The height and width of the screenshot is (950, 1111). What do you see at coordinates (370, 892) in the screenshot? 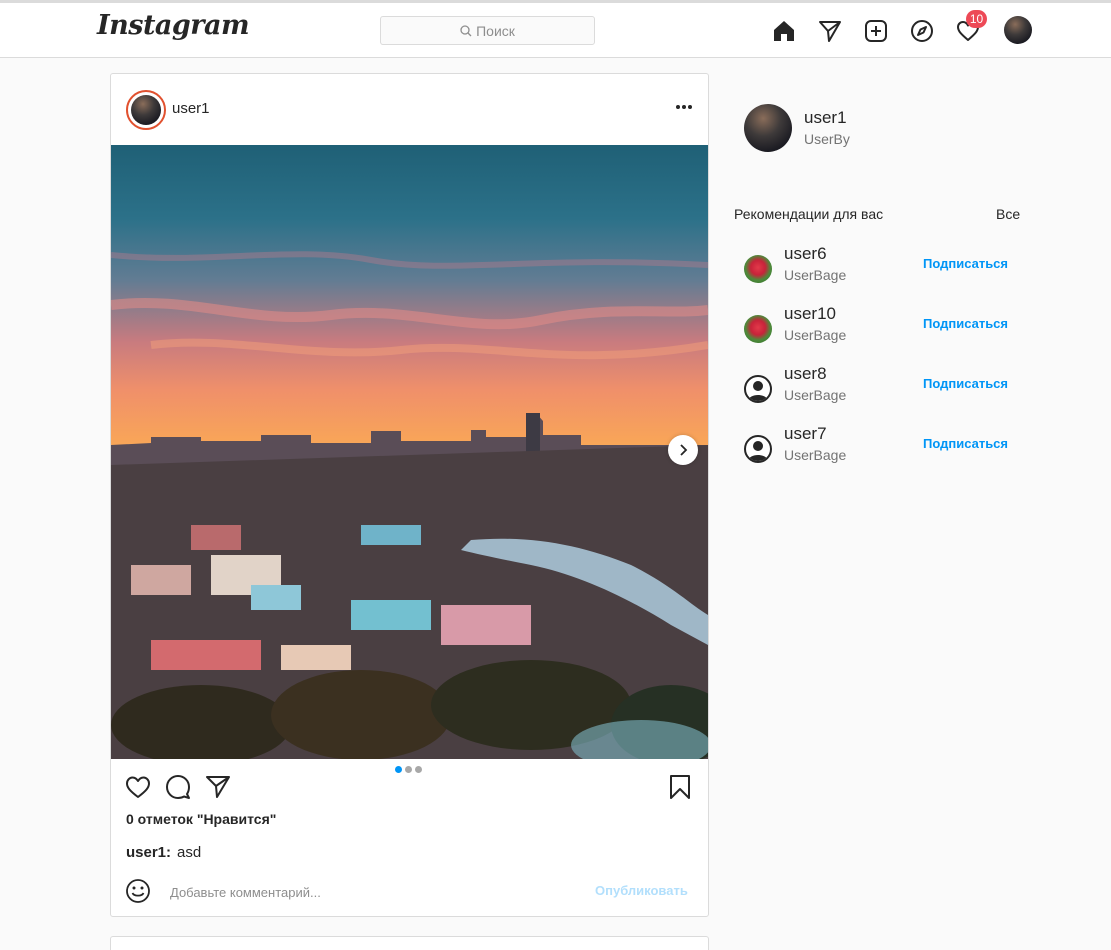
I see `comment-input` at bounding box center [370, 892].